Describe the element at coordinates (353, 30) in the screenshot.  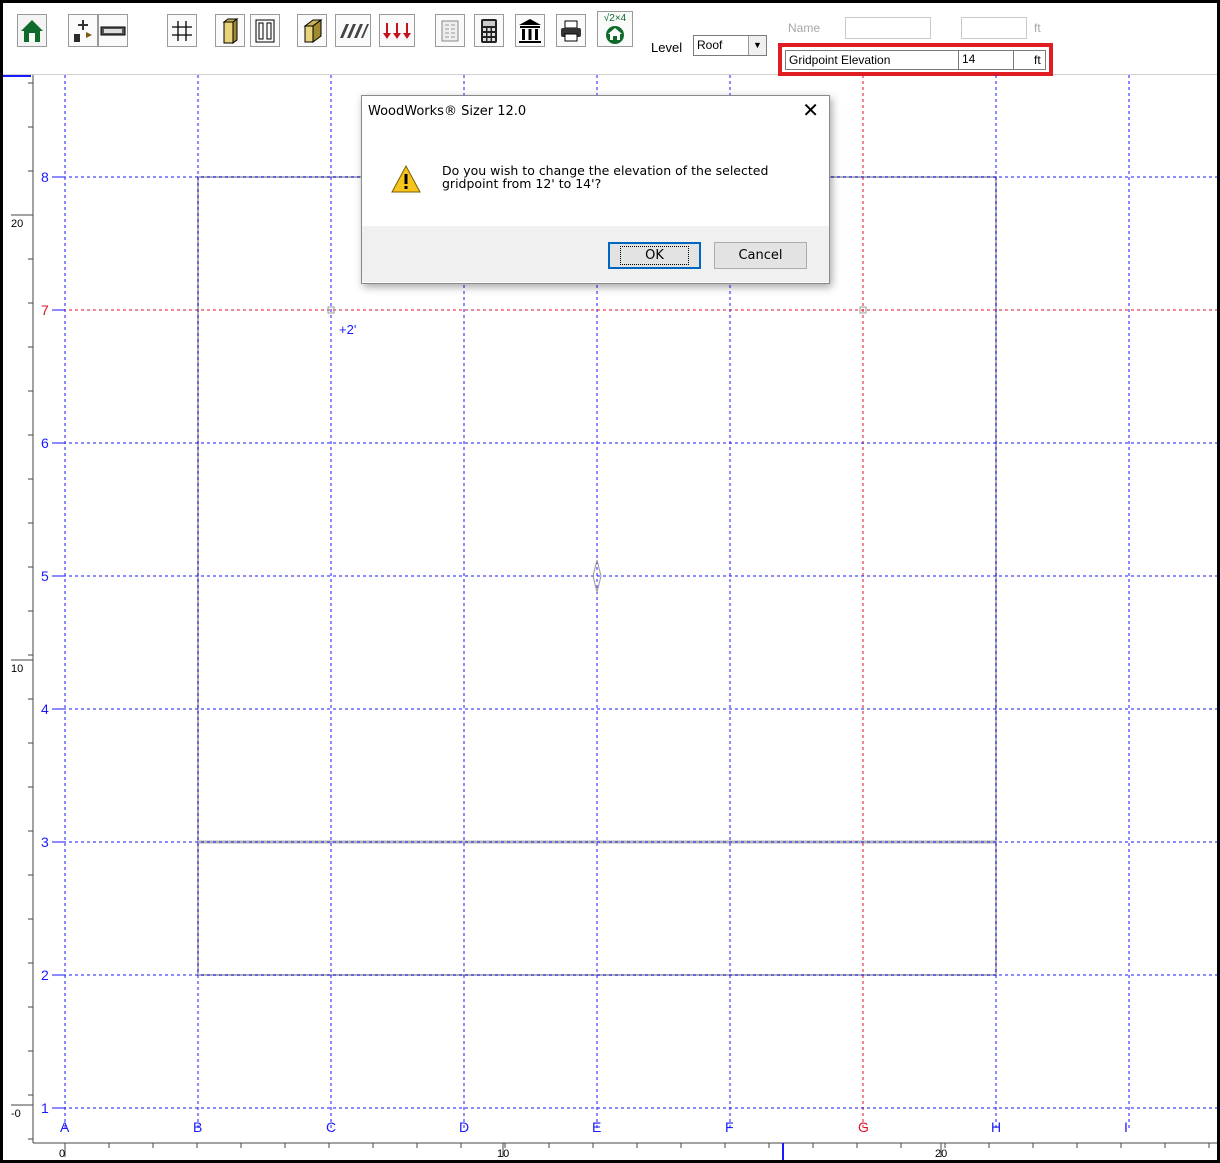
I see `joists-icon` at that location.